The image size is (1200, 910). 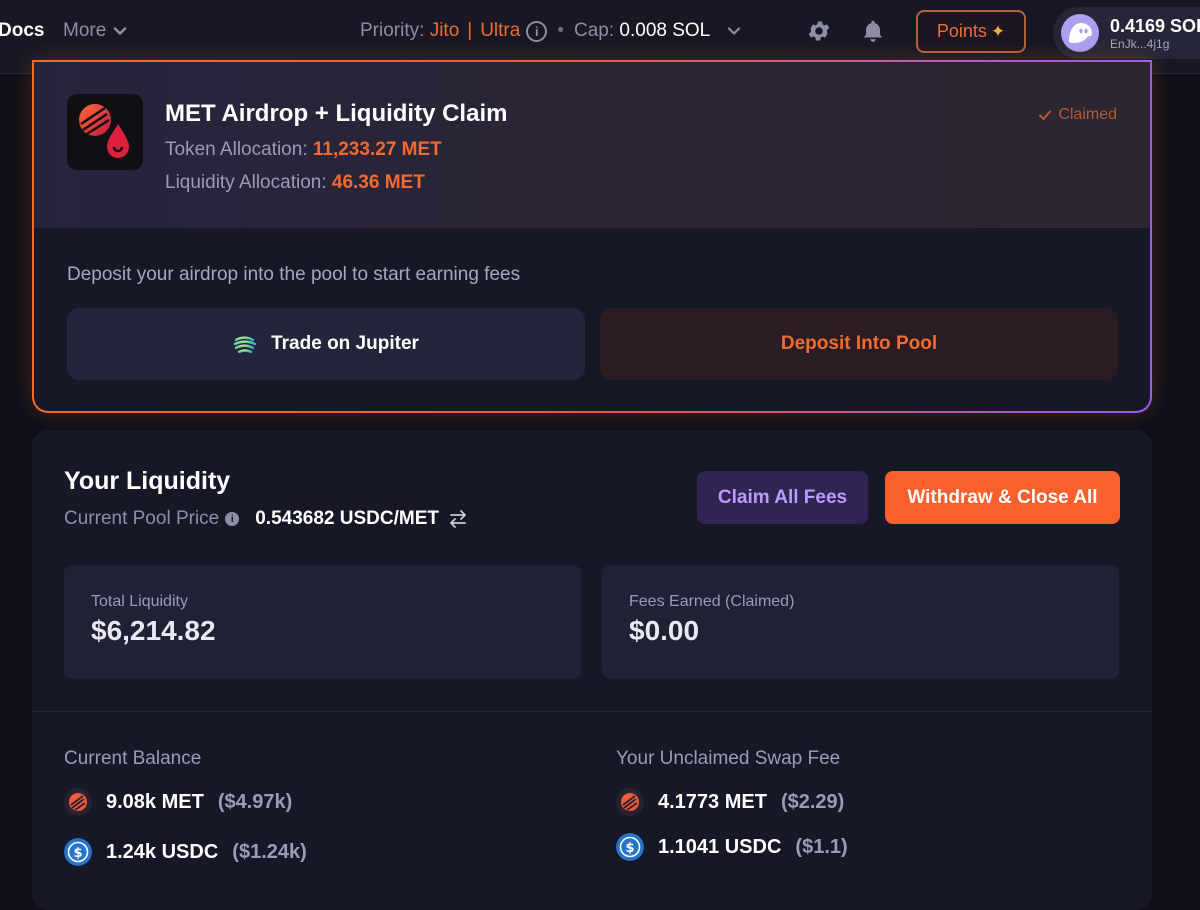 I want to click on unclaimed-met-usd: ($2.29), so click(x=812, y=801).